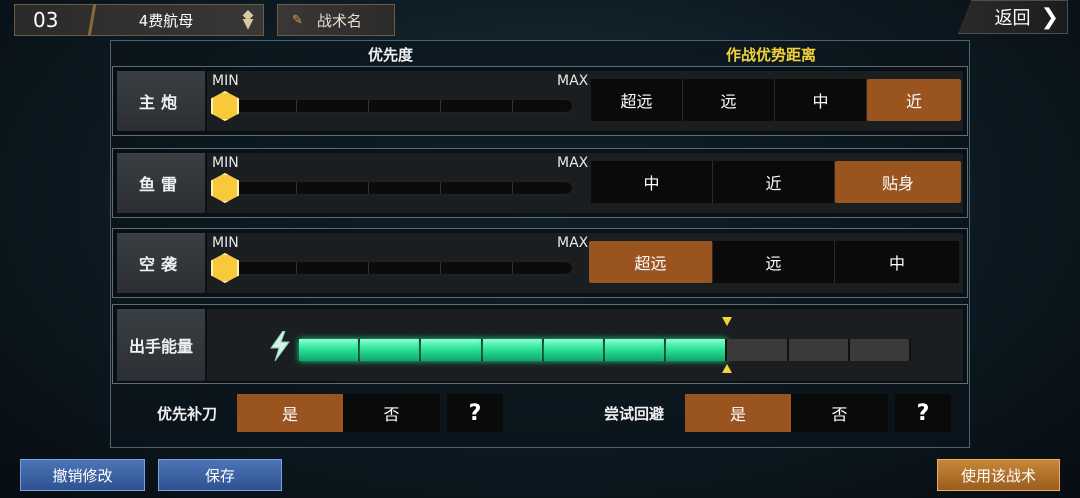  What do you see at coordinates (161, 183) in the screenshot?
I see `weapon-label: 鱼雷` at bounding box center [161, 183].